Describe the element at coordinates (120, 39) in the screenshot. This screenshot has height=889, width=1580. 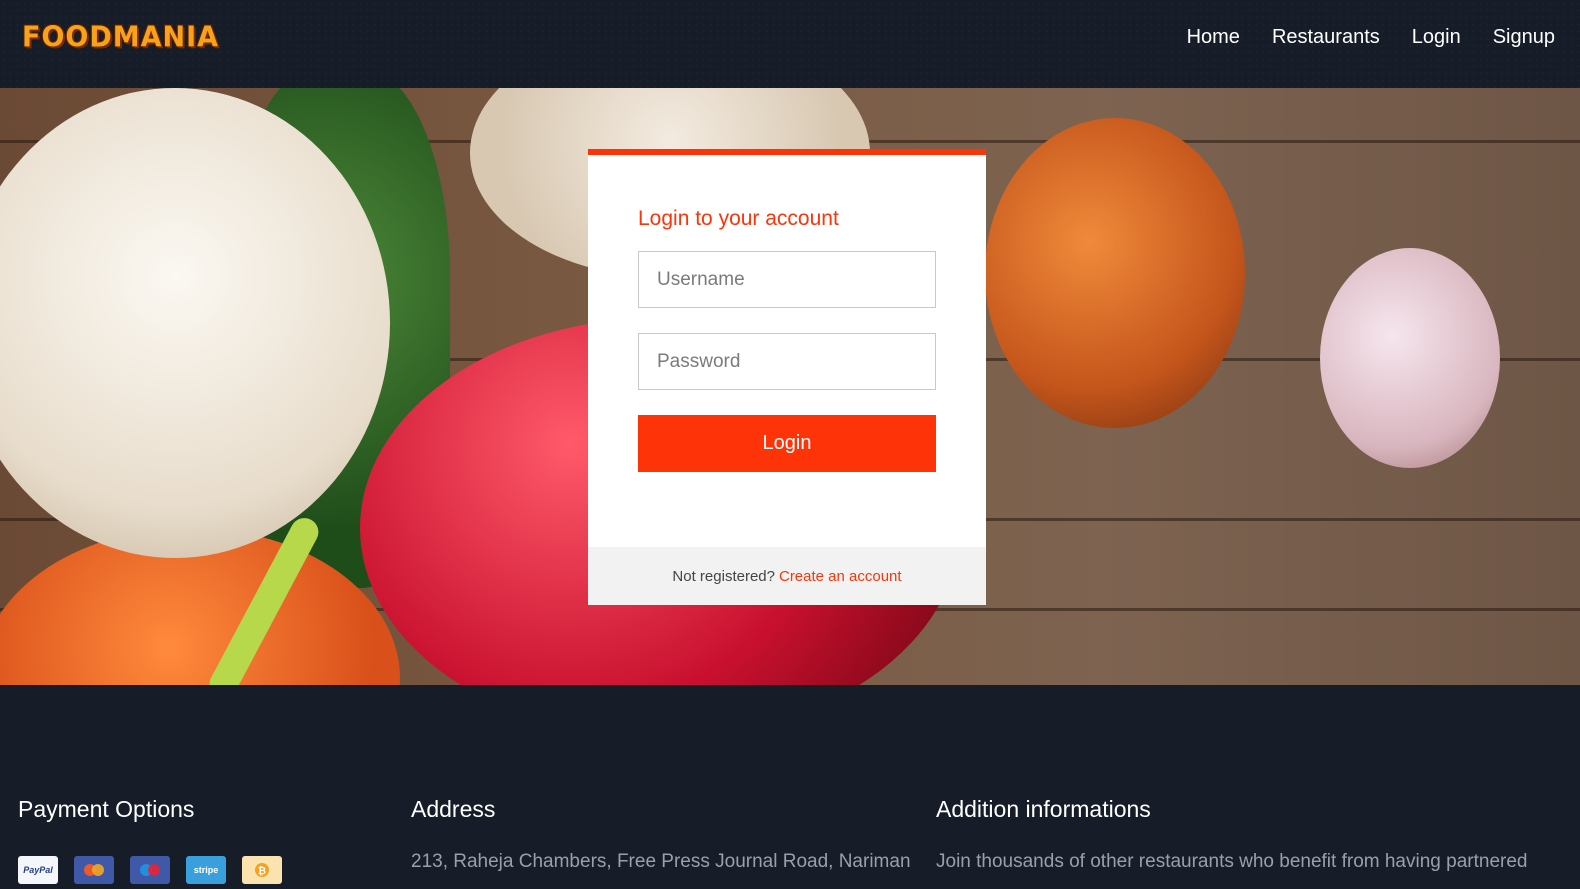
I see `site-logo: FOODMANIA` at that location.